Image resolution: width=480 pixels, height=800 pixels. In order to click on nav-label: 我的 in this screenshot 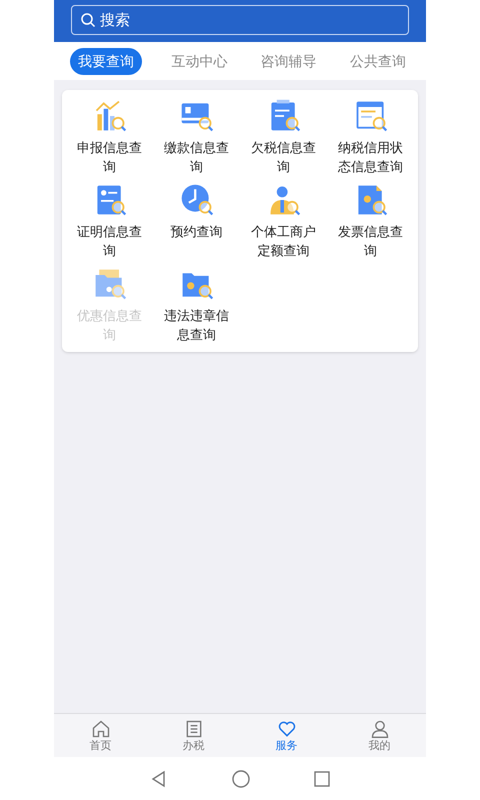, I will do `click(379, 745)`.